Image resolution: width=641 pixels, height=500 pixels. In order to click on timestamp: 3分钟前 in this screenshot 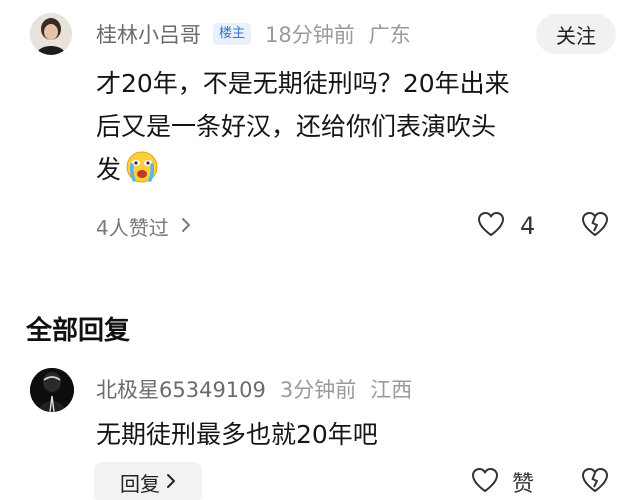, I will do `click(318, 390)`.